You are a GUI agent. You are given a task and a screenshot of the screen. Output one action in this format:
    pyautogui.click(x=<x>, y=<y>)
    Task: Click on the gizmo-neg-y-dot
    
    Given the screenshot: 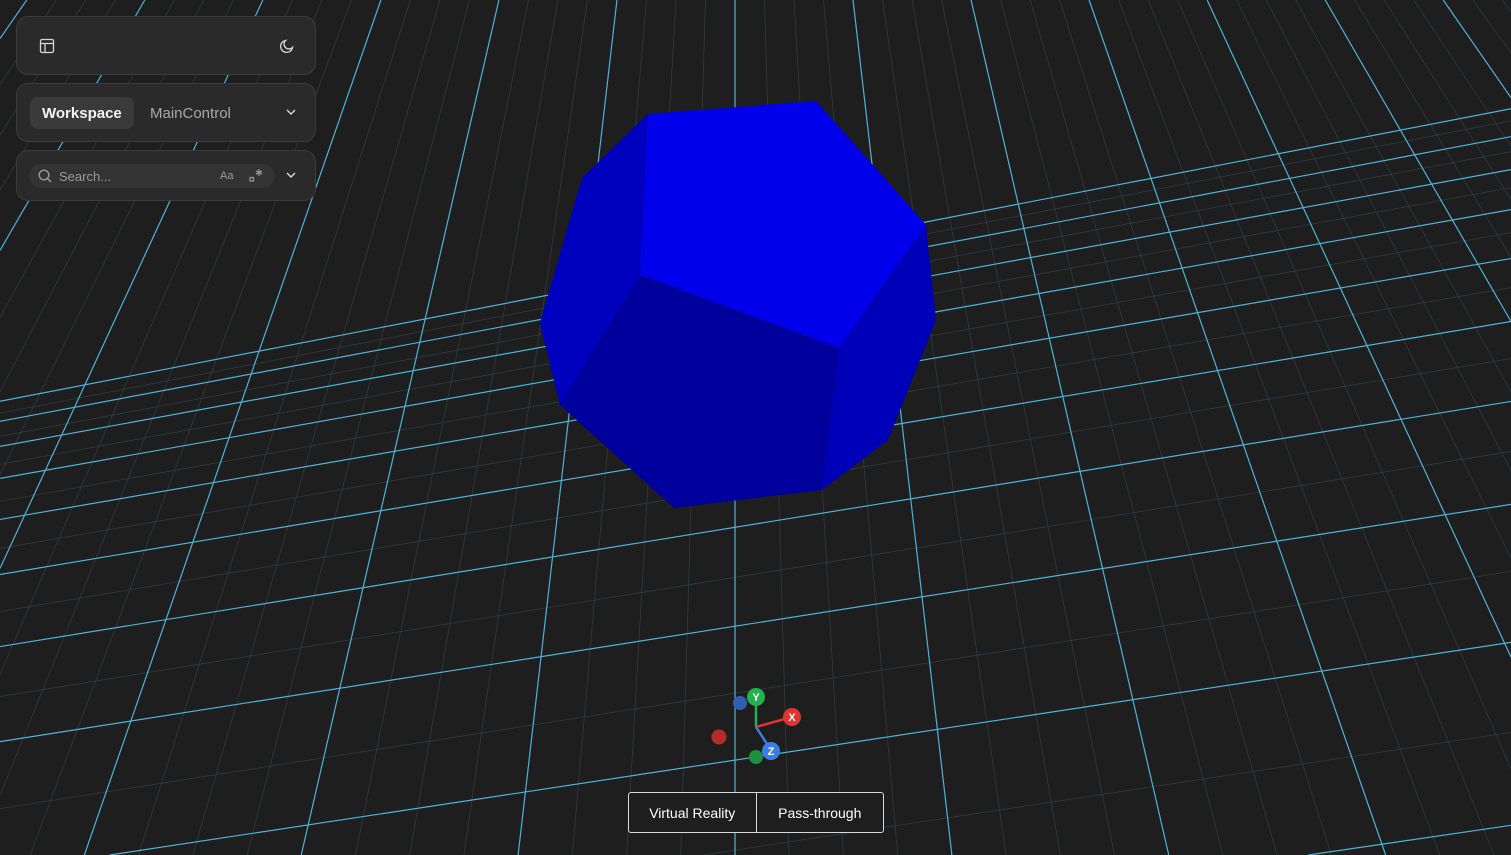 What is the action you would take?
    pyautogui.click(x=756, y=757)
    